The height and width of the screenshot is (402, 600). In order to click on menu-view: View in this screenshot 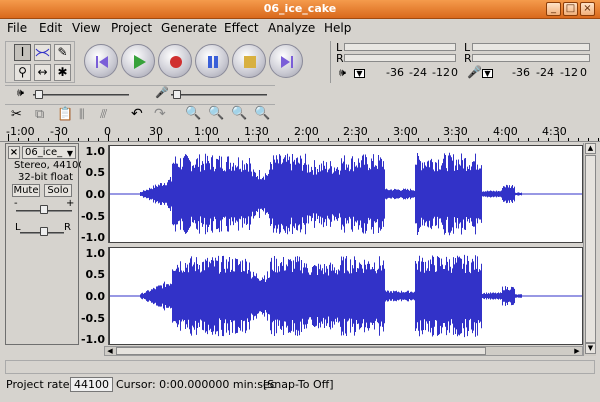, I will do `click(86, 28)`.